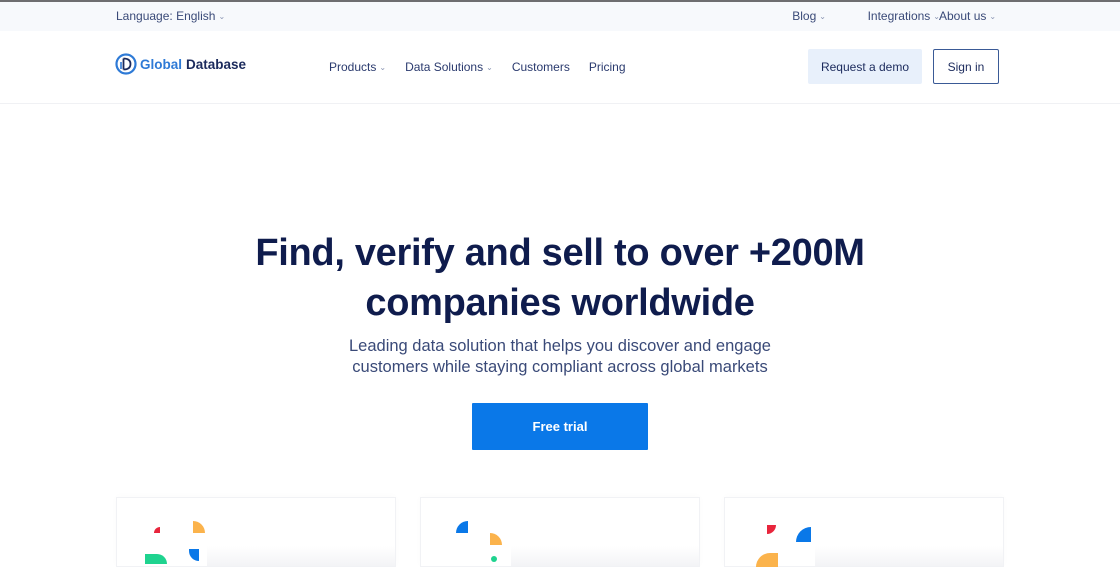  Describe the element at coordinates (126, 64) in the screenshot. I see `globe-d-logo-icon` at that location.